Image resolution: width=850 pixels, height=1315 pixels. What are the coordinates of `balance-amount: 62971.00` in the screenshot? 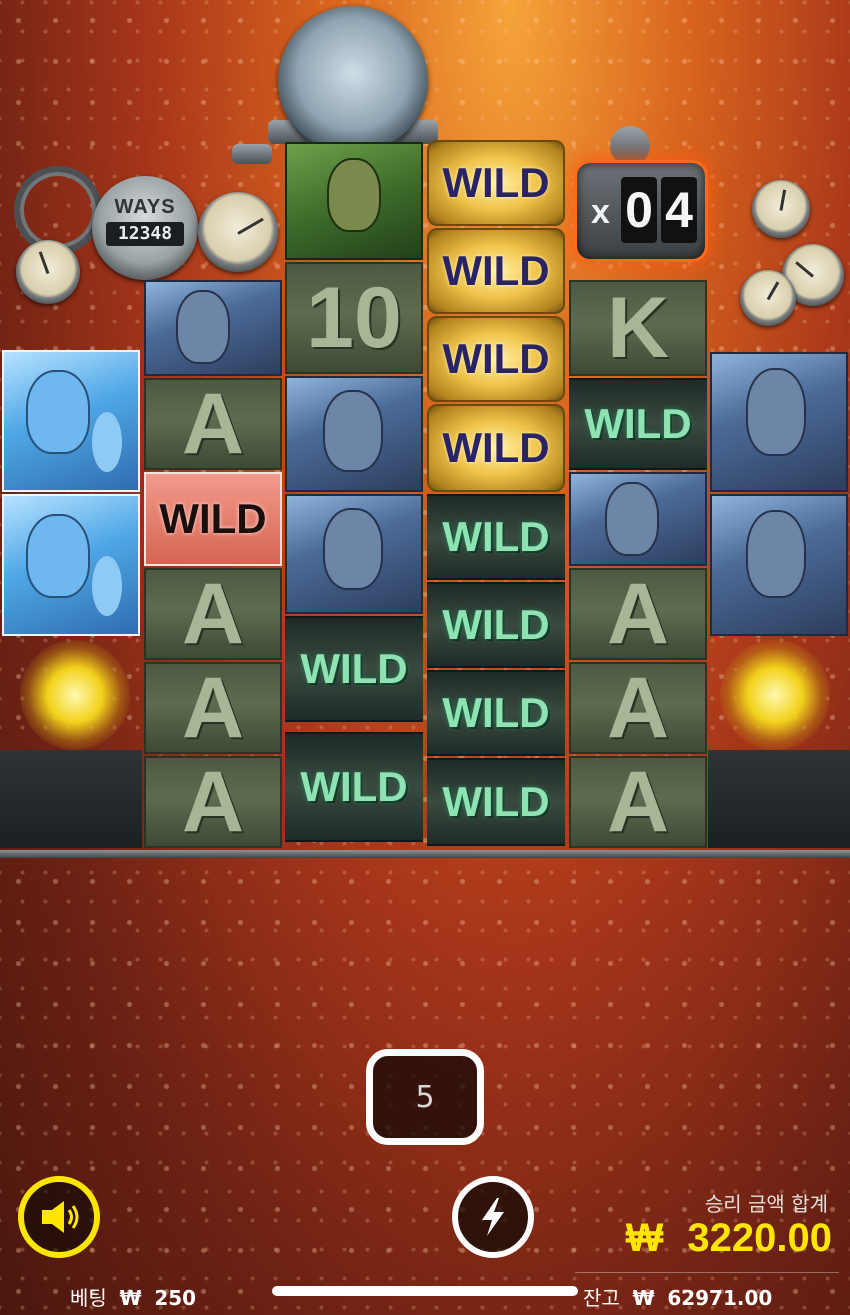 It's located at (720, 1298).